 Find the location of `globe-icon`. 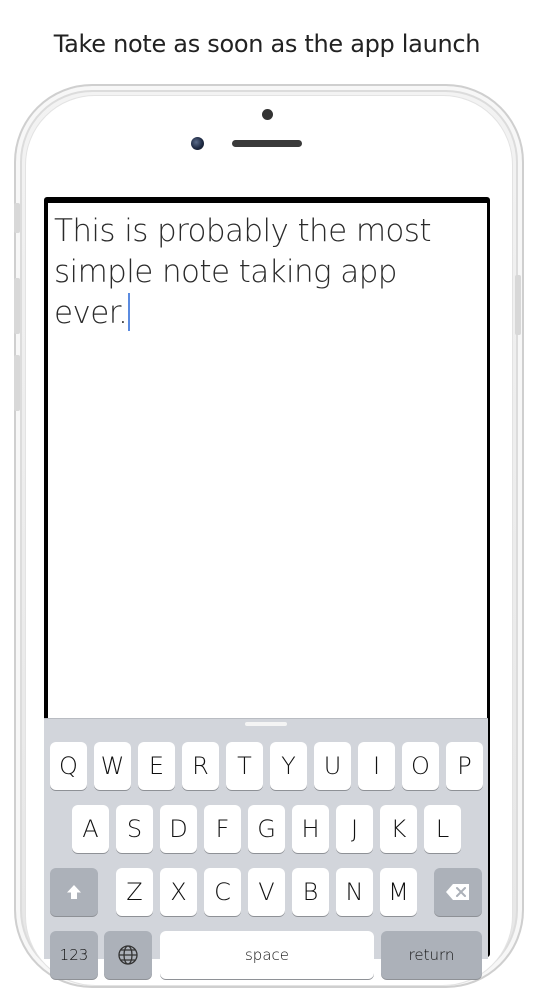

globe-icon is located at coordinates (128, 955).